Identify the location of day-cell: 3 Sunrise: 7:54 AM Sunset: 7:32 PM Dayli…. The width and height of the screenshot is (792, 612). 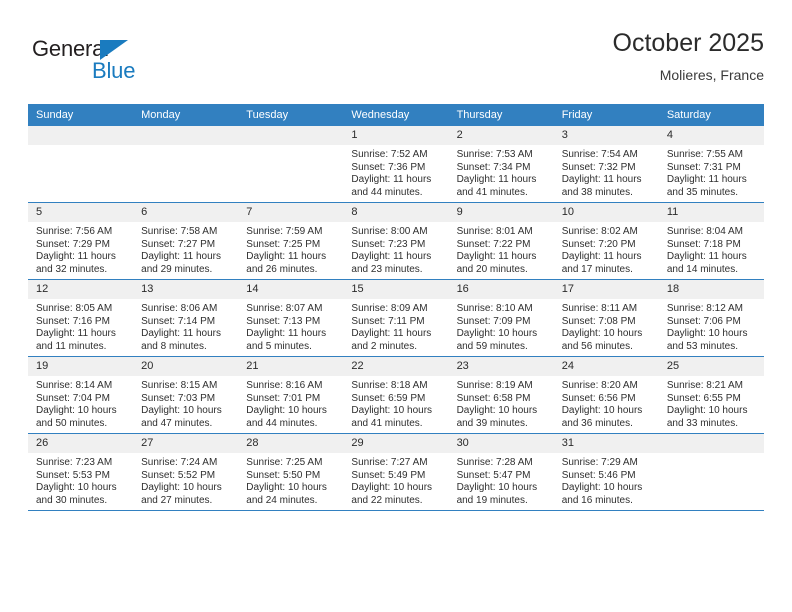
(606, 164).